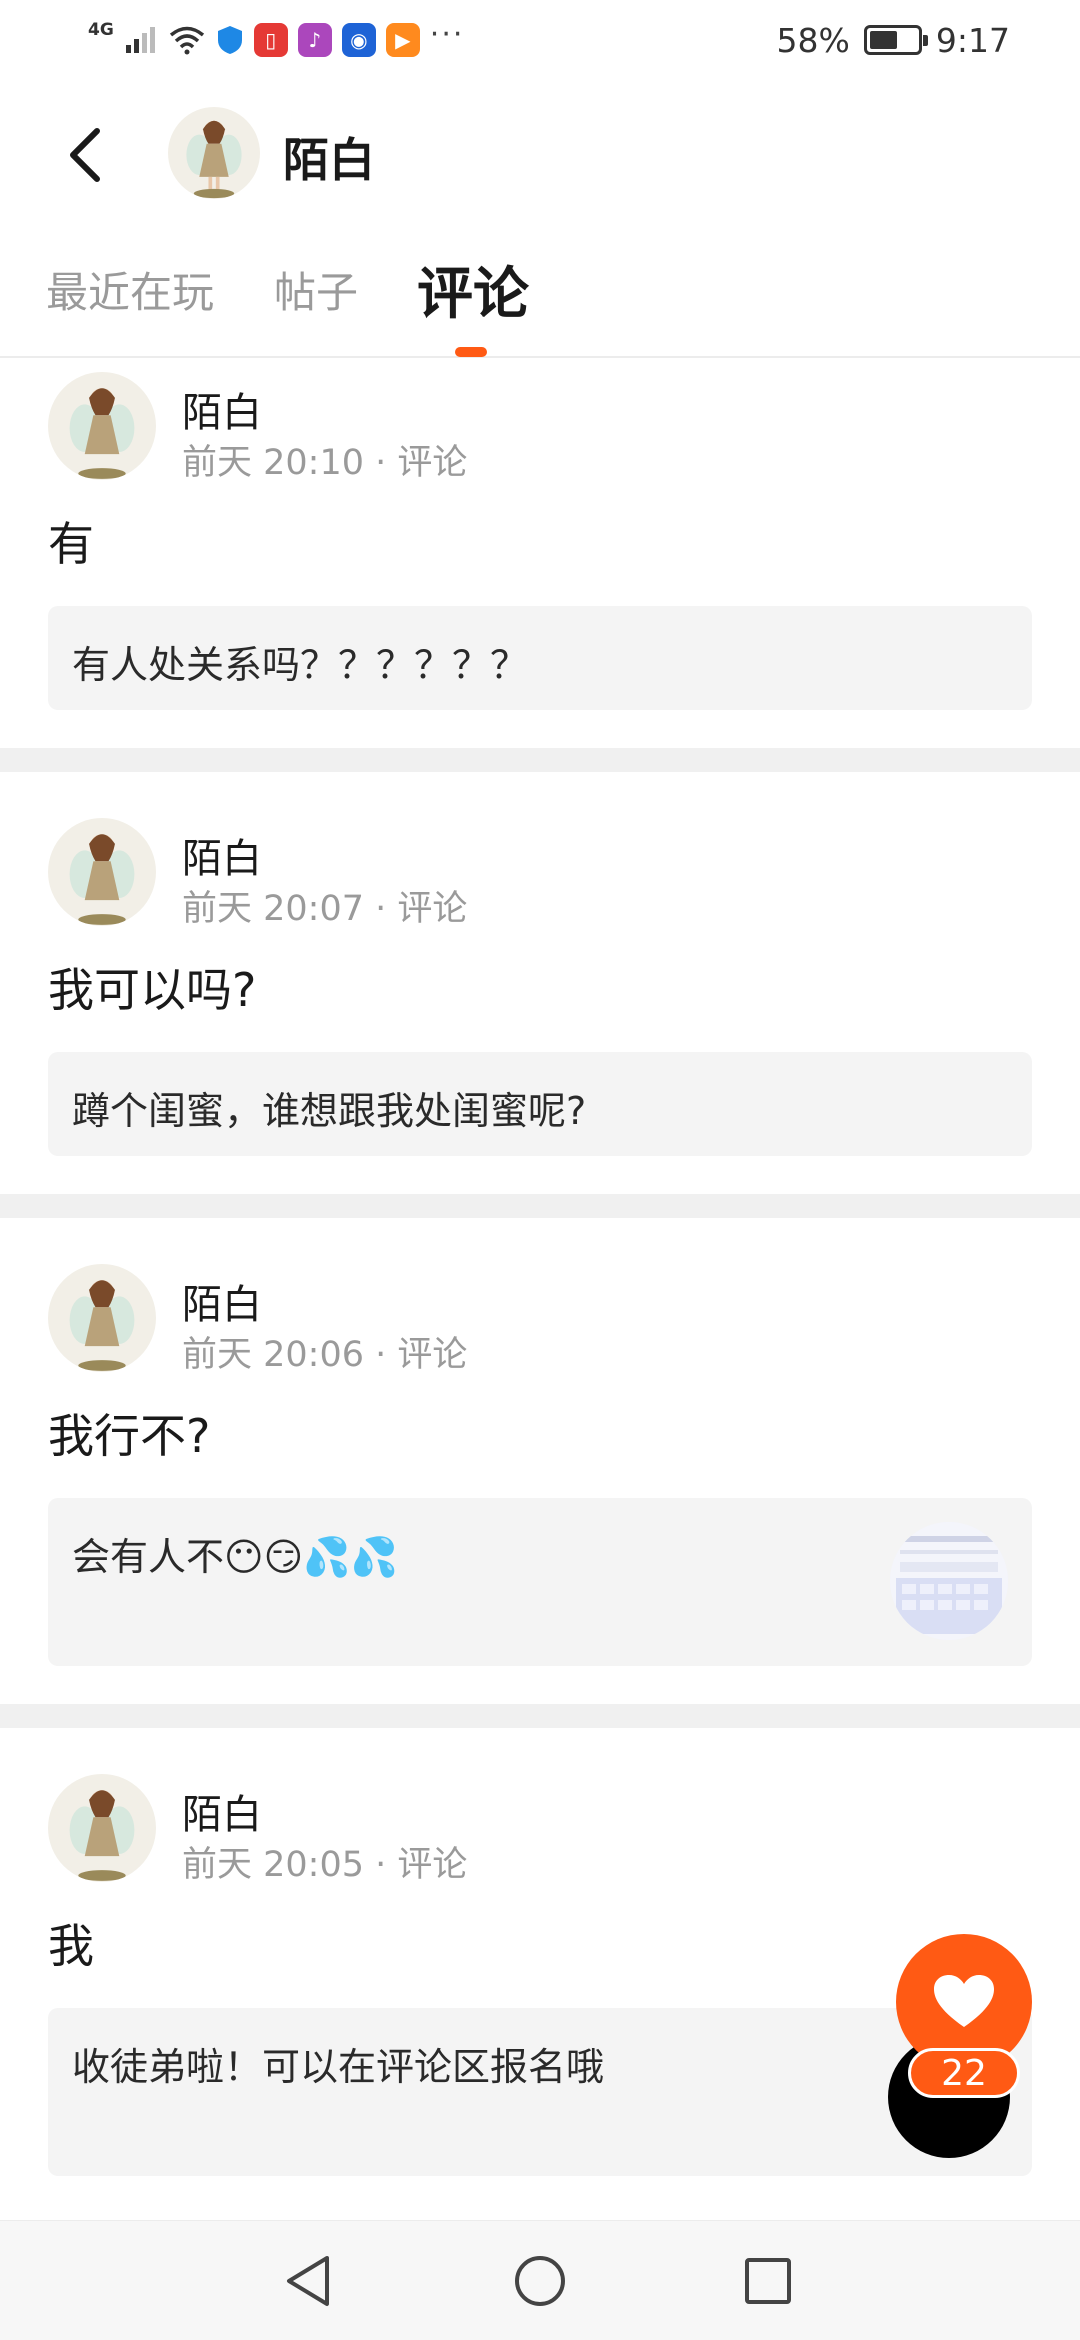 This screenshot has width=1080, height=2340. I want to click on battery-icon, so click(895, 40).